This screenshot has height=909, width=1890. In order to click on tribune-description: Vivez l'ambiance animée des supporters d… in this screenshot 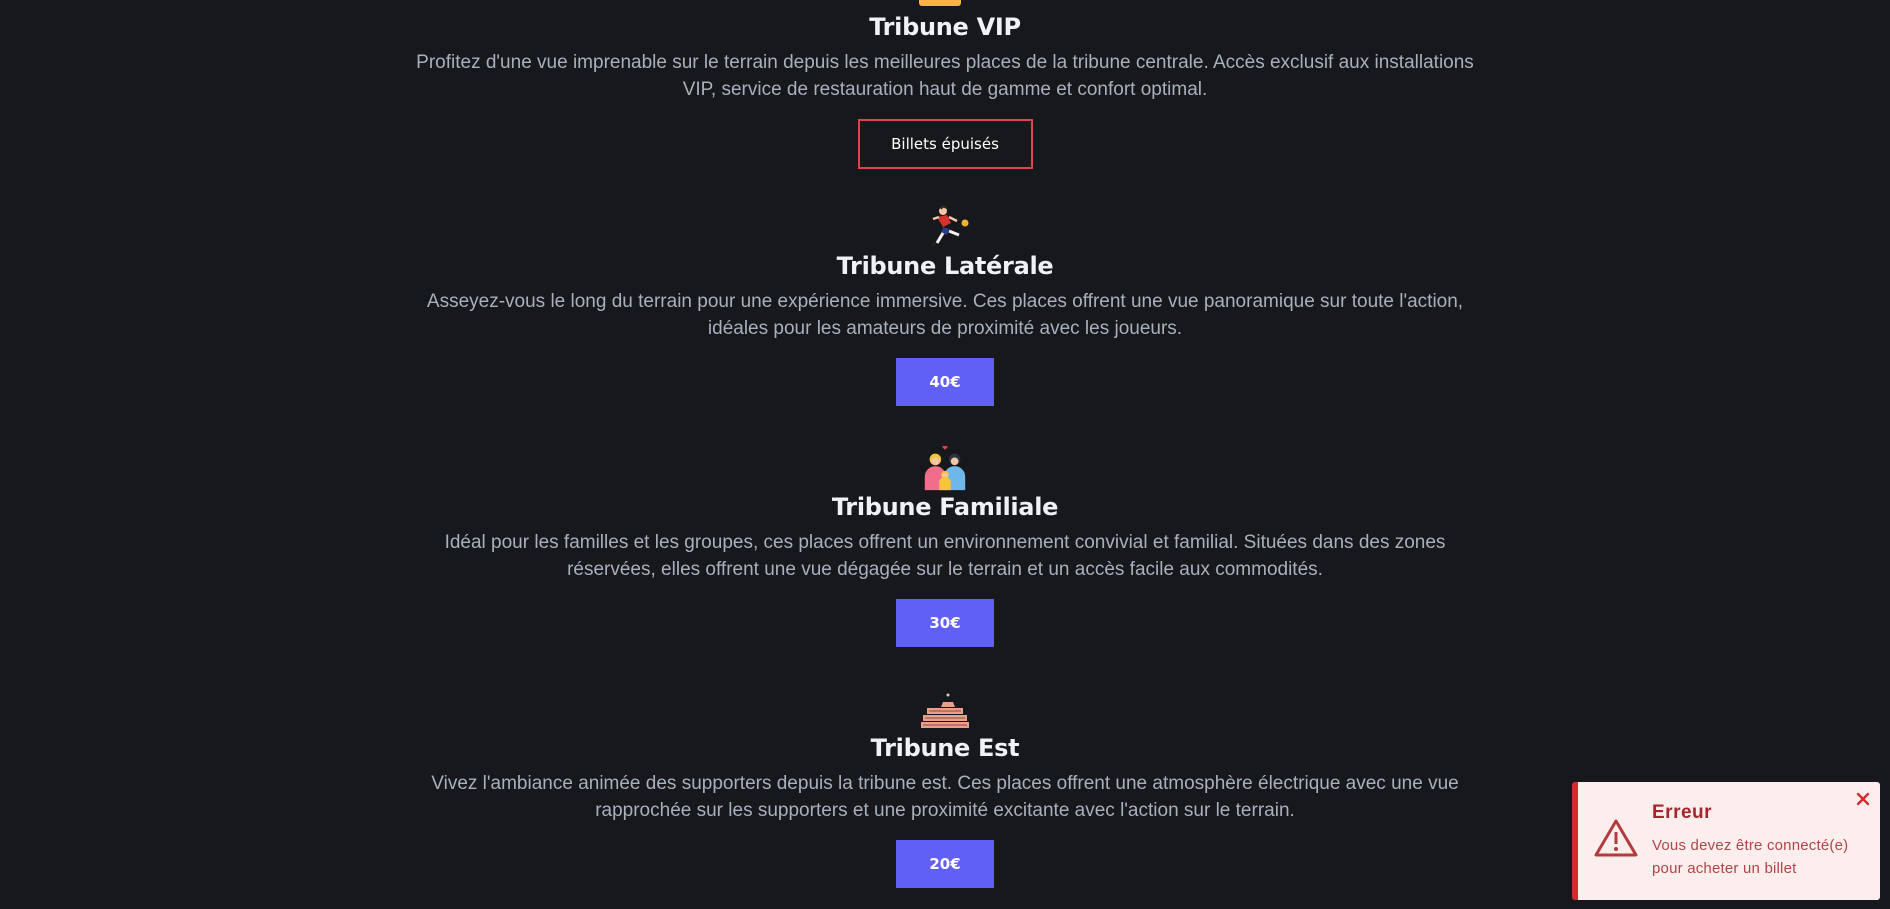, I will do `click(945, 797)`.